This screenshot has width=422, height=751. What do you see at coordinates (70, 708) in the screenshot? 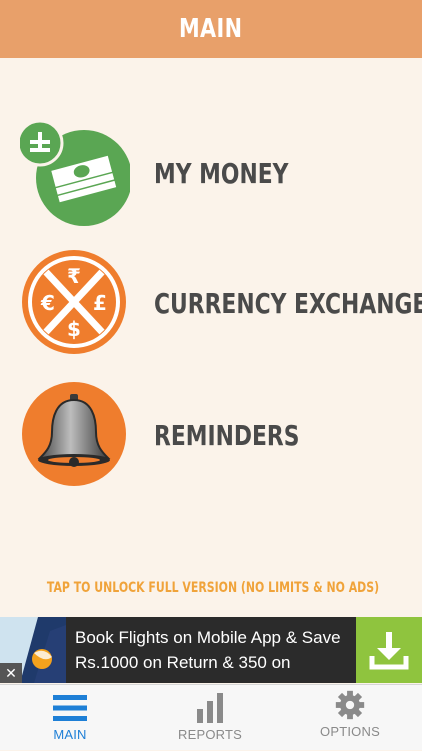
I see `hamburger-icon` at bounding box center [70, 708].